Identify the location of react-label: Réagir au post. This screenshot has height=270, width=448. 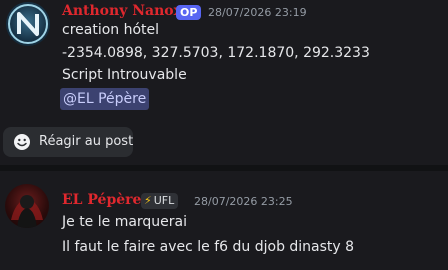
(86, 141).